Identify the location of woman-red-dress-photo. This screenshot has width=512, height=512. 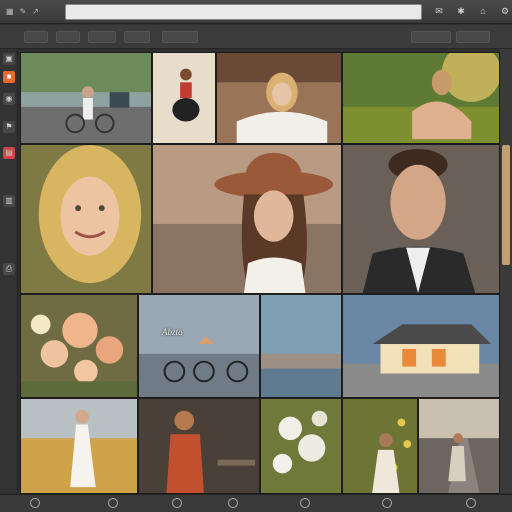
(199, 446).